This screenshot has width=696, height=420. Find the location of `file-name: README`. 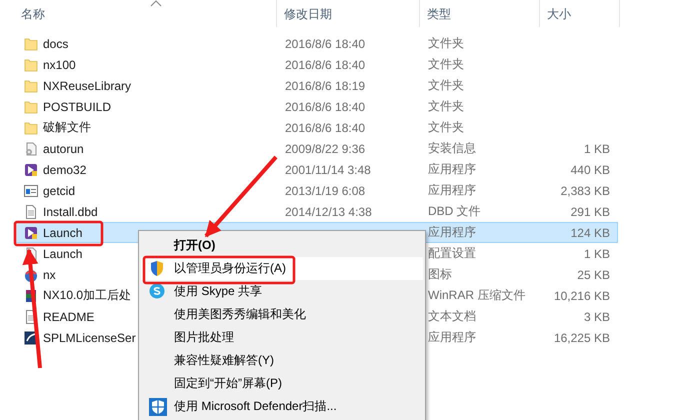

file-name: README is located at coordinates (68, 317).